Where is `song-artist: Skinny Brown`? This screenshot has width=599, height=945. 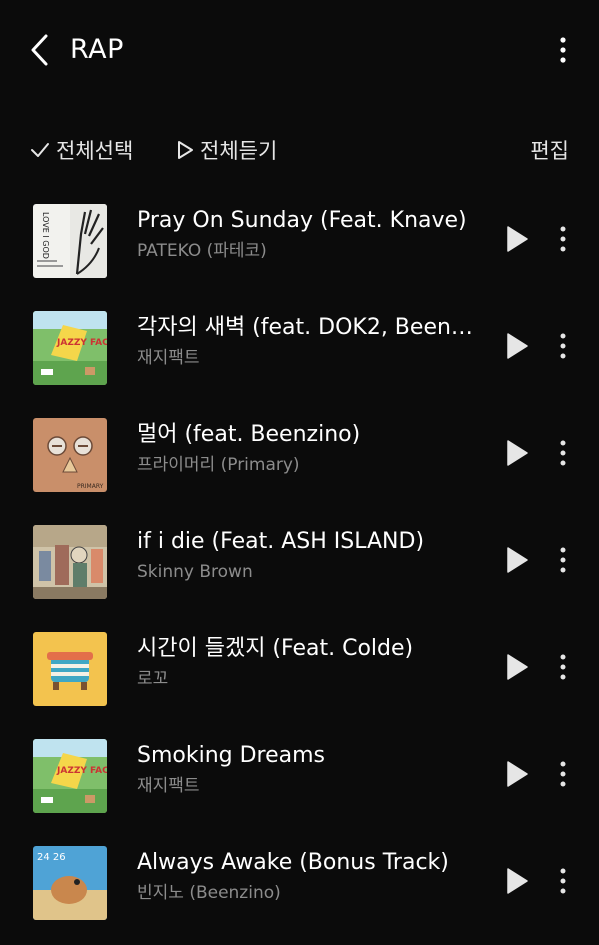 song-artist: Skinny Brown is located at coordinates (195, 572).